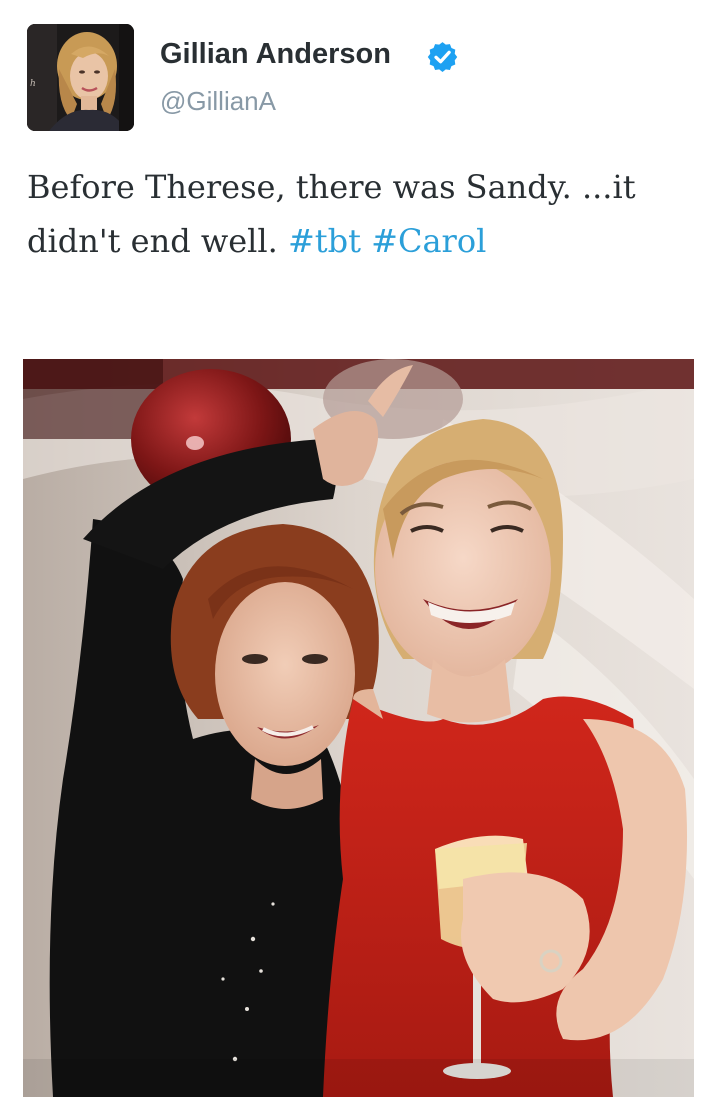 This screenshot has height=1097, width=715. Describe the element at coordinates (428, 241) in the screenshot. I see `hashtag-link-carol: #Carol` at that location.